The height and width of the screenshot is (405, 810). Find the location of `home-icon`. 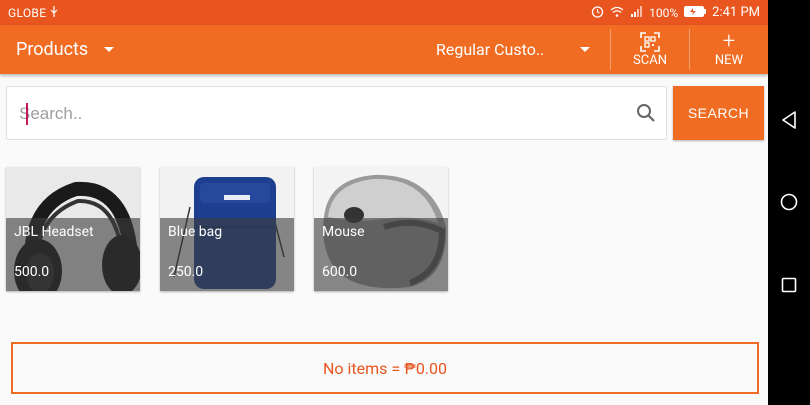

home-icon is located at coordinates (789, 202).